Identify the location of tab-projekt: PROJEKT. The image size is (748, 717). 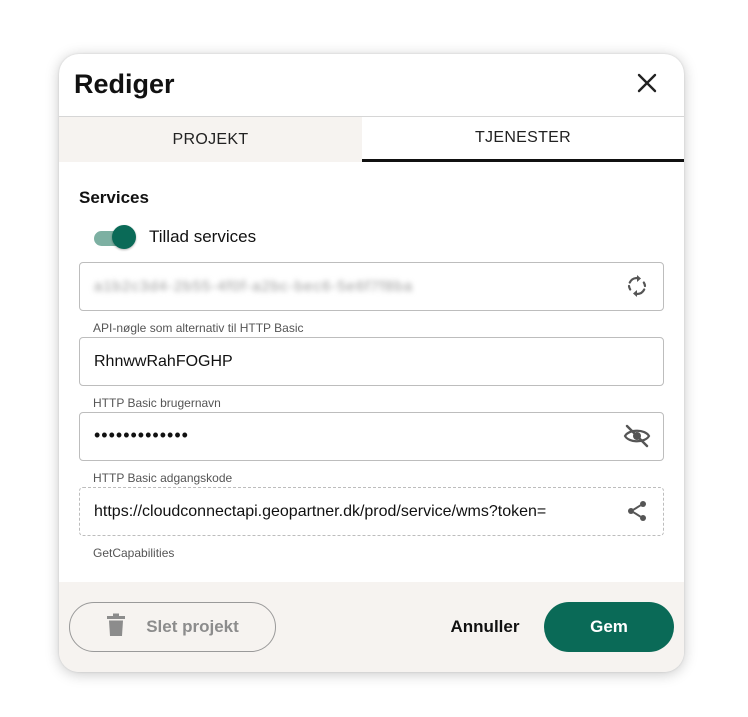
(210, 139).